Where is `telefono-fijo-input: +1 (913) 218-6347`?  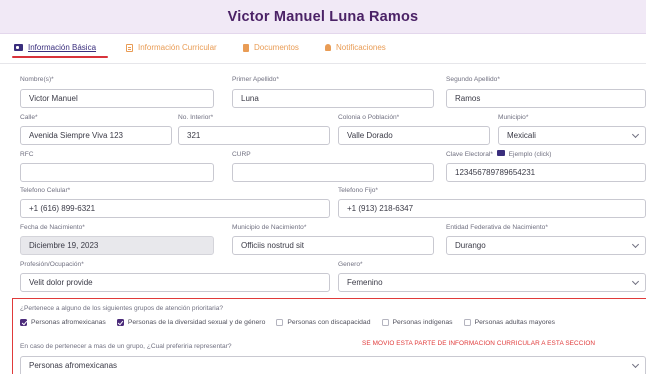
telefono-fijo-input: +1 (913) 218-6347 is located at coordinates (492, 208).